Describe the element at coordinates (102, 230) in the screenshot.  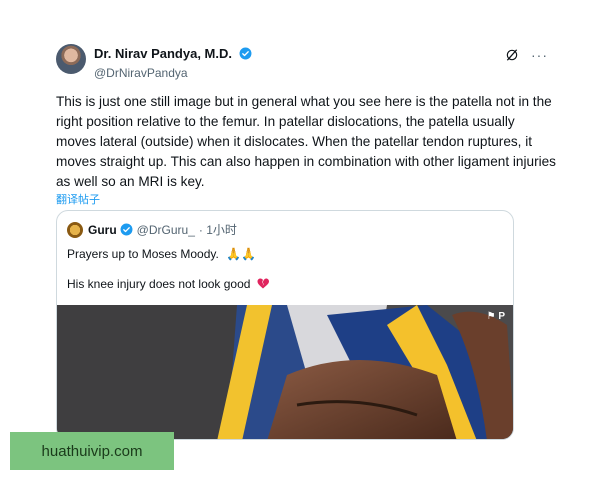
I see `quote-author-name: Guru` at that location.